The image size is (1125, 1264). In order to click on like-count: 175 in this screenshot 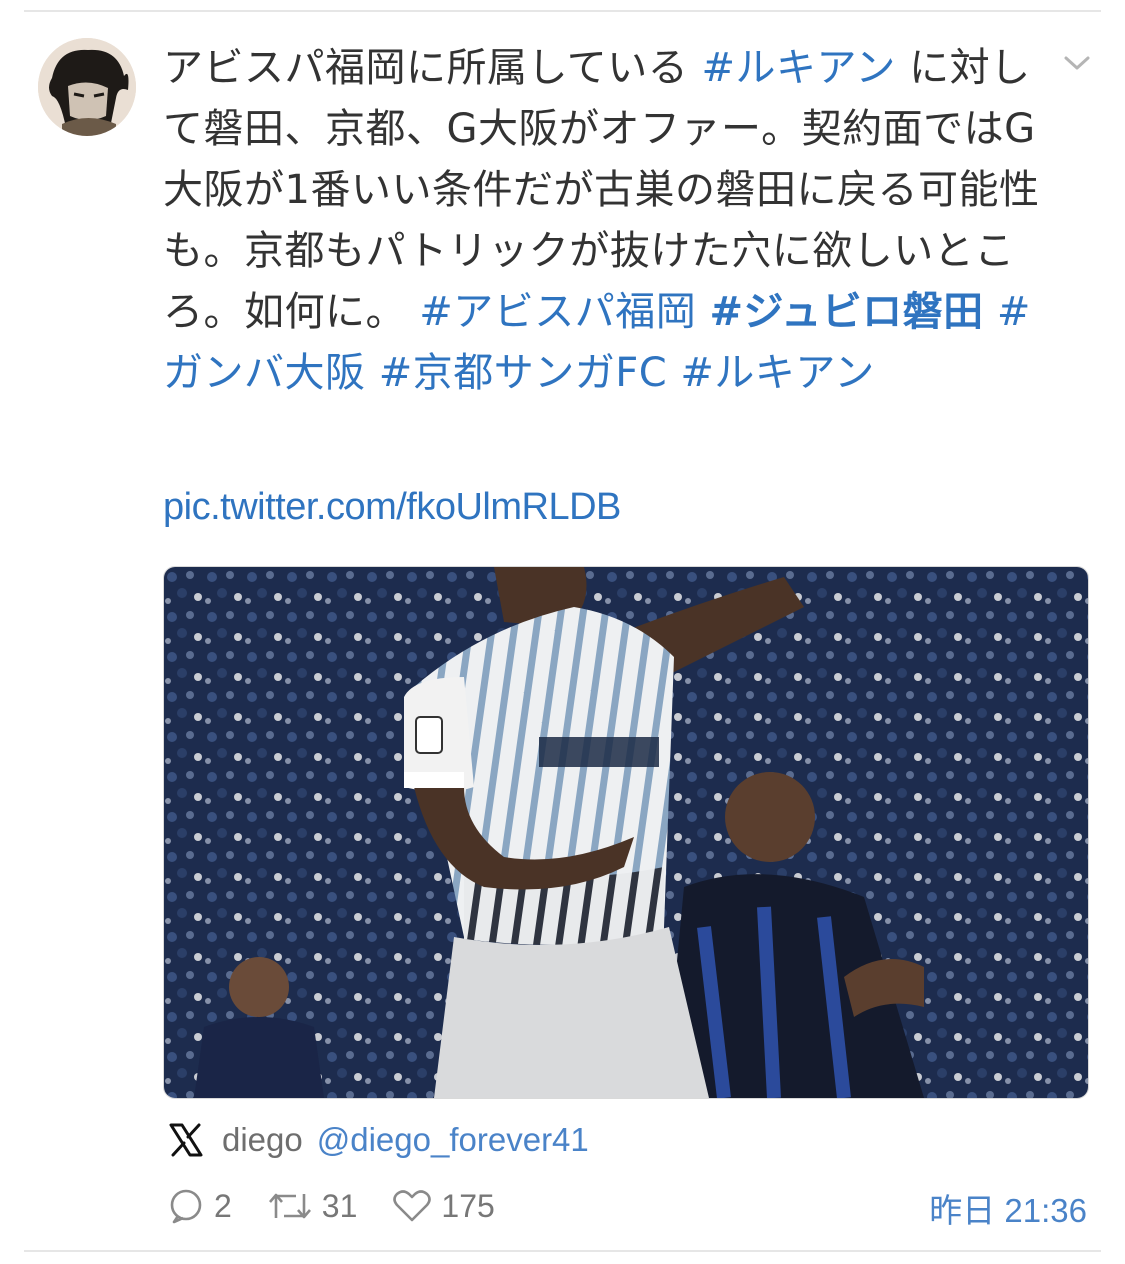, I will do `click(468, 1205)`.